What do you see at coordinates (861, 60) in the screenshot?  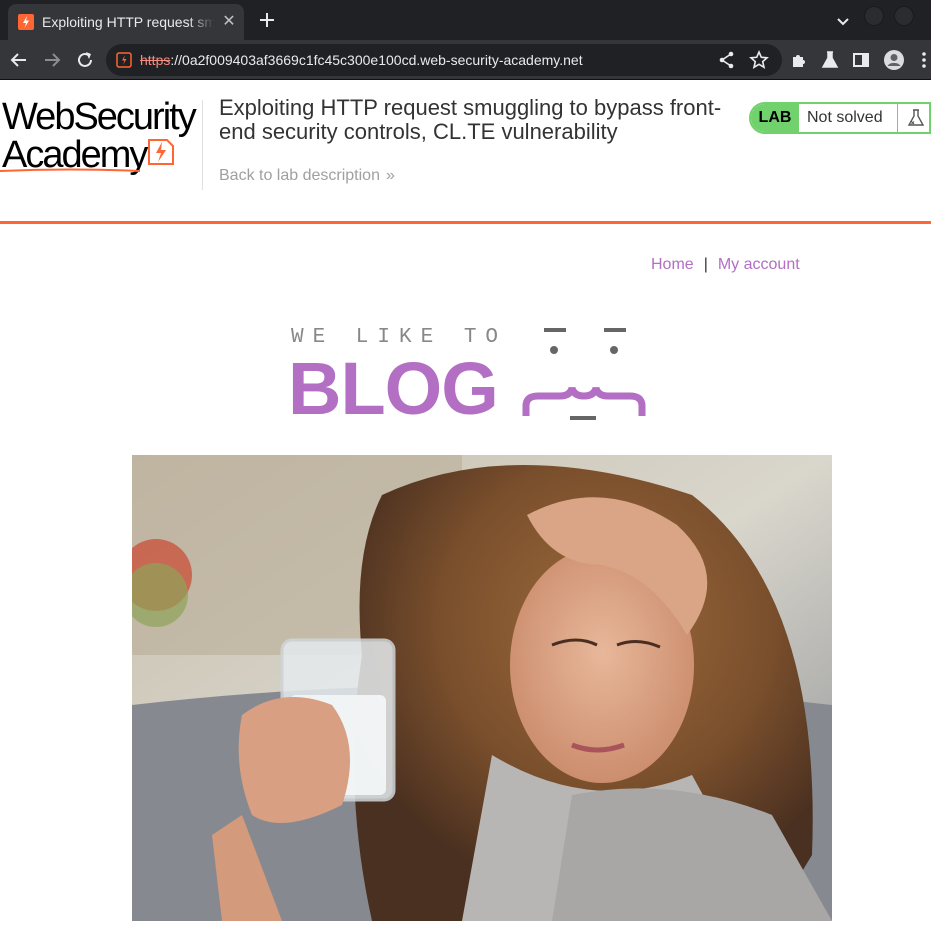 I see `side-panel-icon` at bounding box center [861, 60].